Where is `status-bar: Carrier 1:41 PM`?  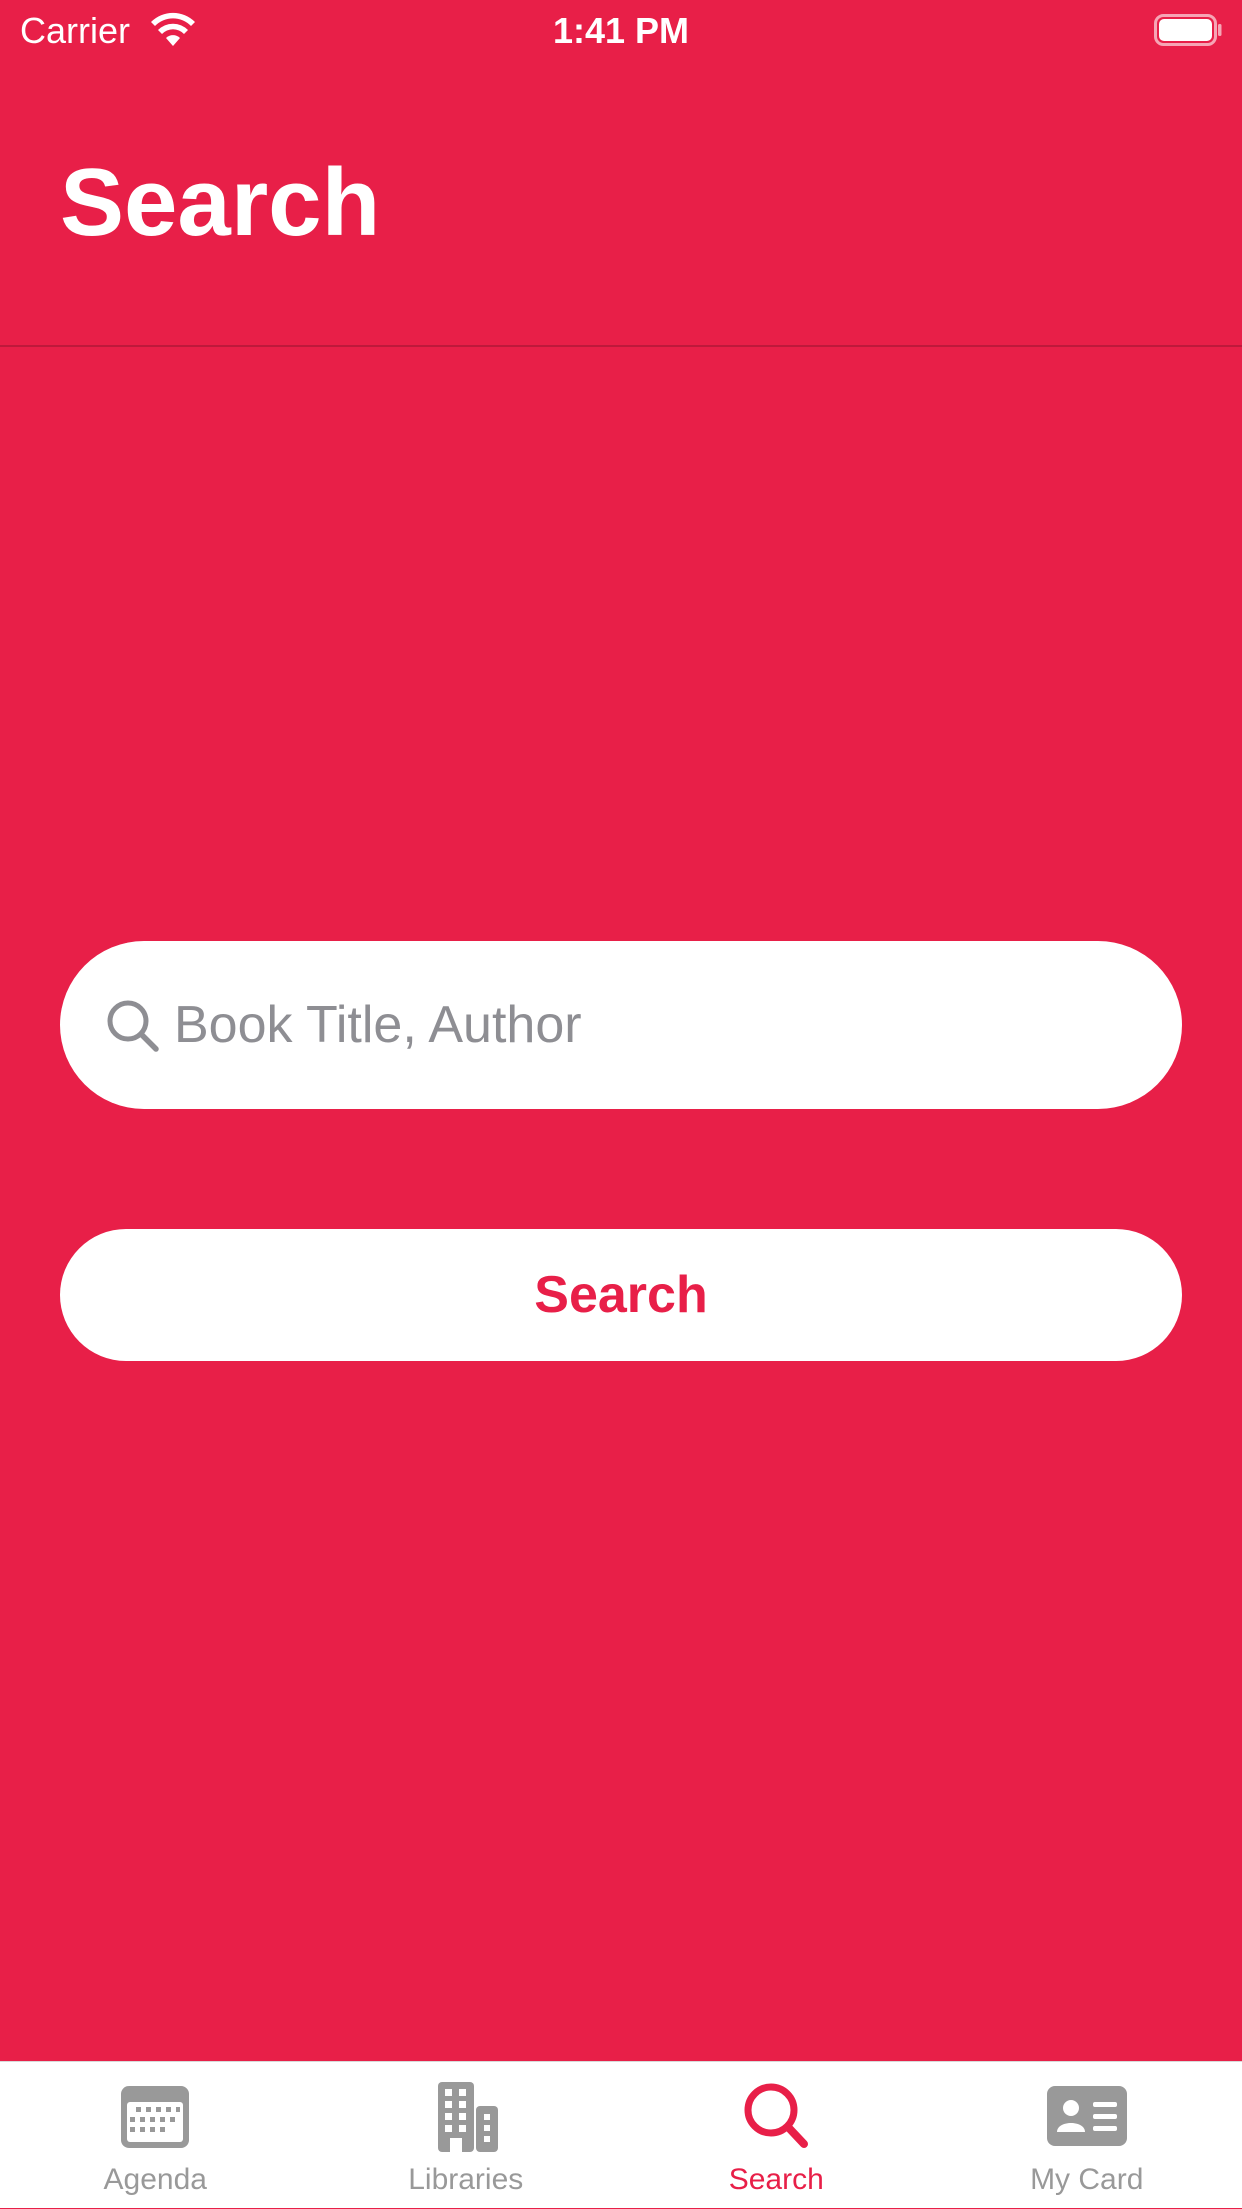
status-bar: Carrier 1:41 PM is located at coordinates (621, 31).